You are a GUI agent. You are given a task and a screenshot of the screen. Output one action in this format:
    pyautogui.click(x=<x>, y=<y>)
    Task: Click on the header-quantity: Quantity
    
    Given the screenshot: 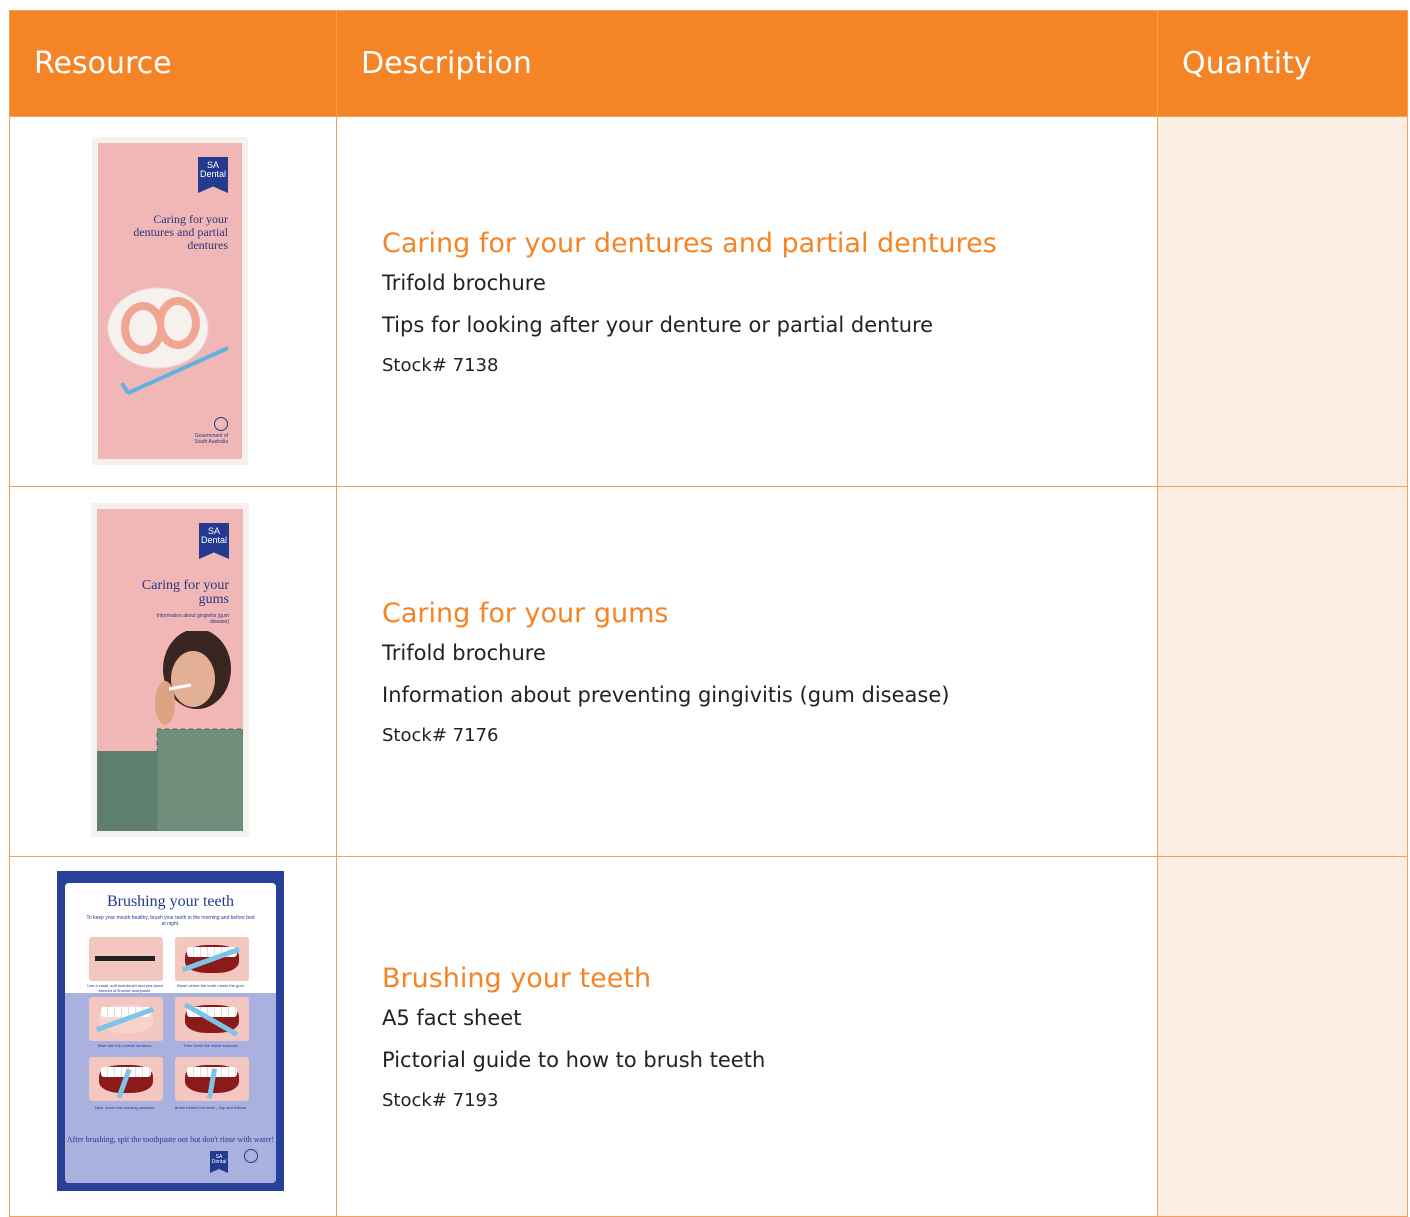 What is the action you would take?
    pyautogui.click(x=1282, y=63)
    